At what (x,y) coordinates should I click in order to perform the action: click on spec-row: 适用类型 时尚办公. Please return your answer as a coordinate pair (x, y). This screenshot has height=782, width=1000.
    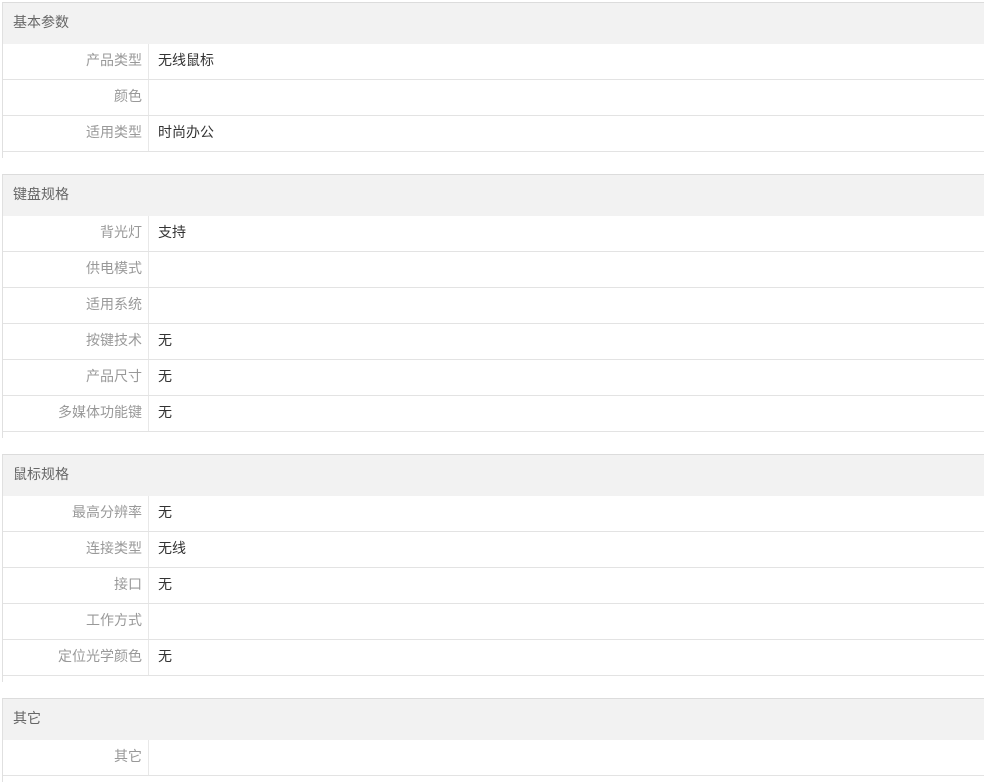
    Looking at the image, I should click on (493, 134).